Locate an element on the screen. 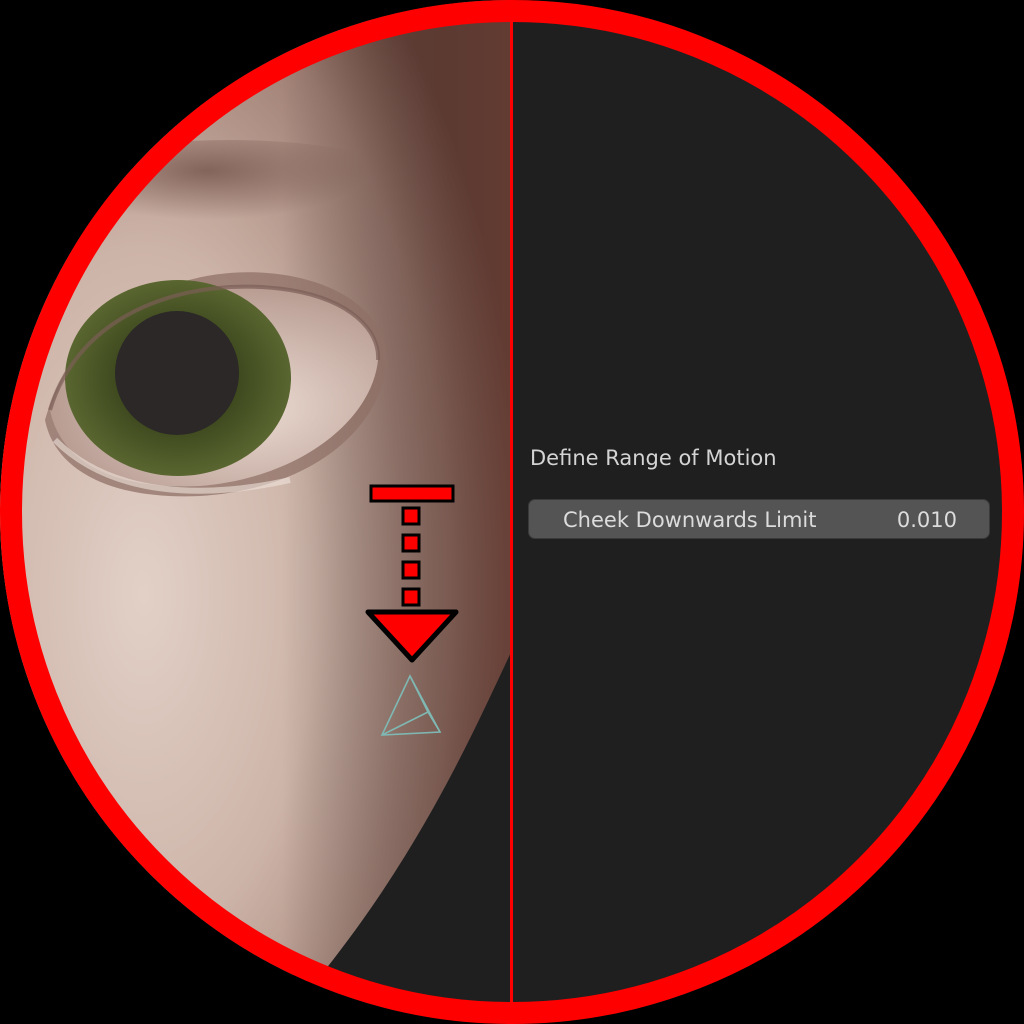 Image resolution: width=1024 pixels, height=1024 pixels. cheek-downwards-limit-slider: Cheek Downwards Limit 0.010 is located at coordinates (759, 519).